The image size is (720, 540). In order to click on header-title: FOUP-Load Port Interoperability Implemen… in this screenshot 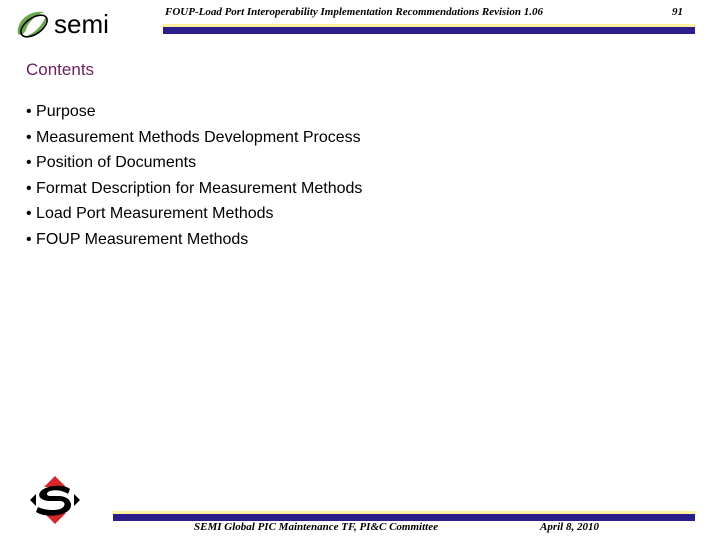, I will do `click(354, 12)`.